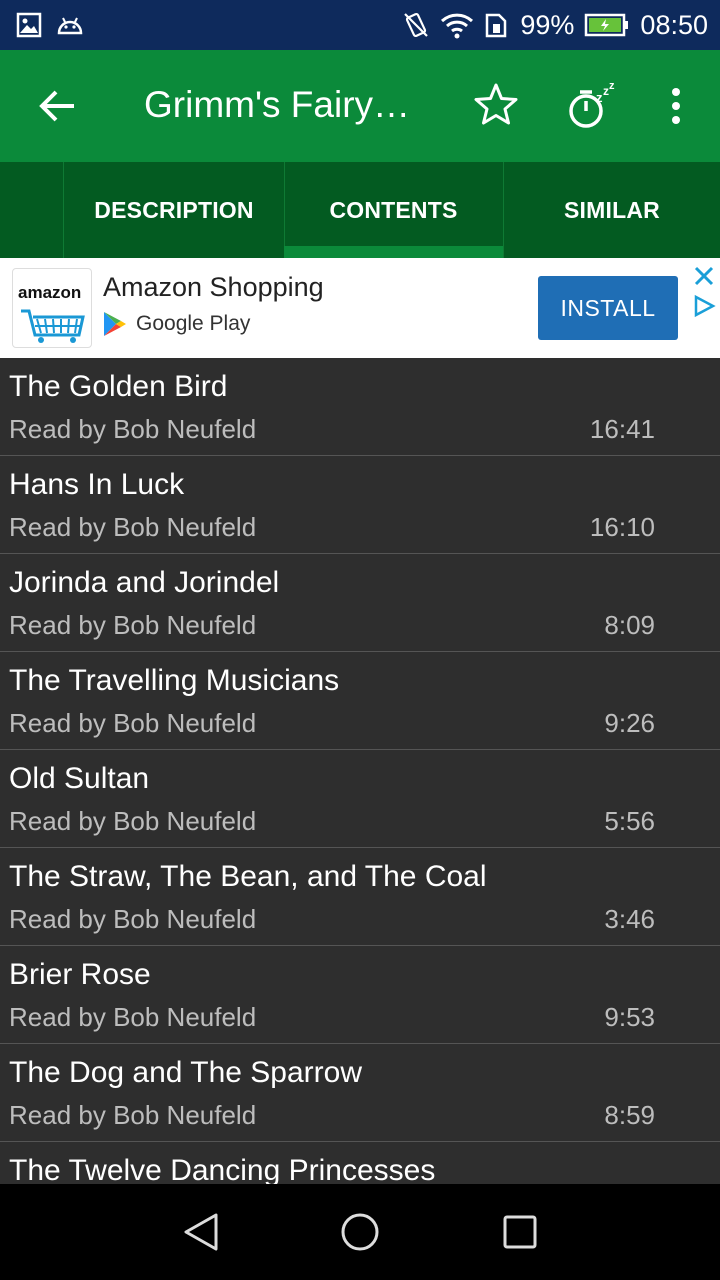  Describe the element at coordinates (393, 210) in the screenshot. I see `tab-contents: CONTENTS` at that location.